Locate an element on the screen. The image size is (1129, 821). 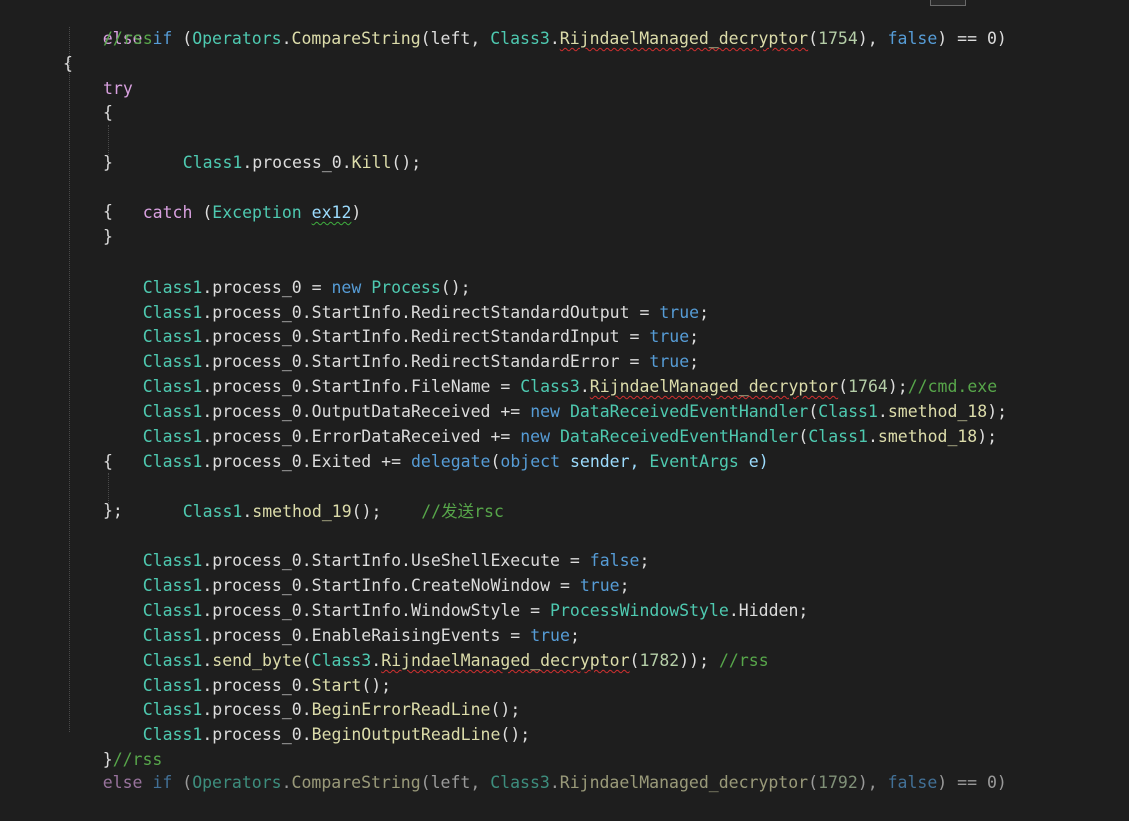
code-line: Class1.process_0.BeginOutputReadLine(); is located at coordinates (316, 721).